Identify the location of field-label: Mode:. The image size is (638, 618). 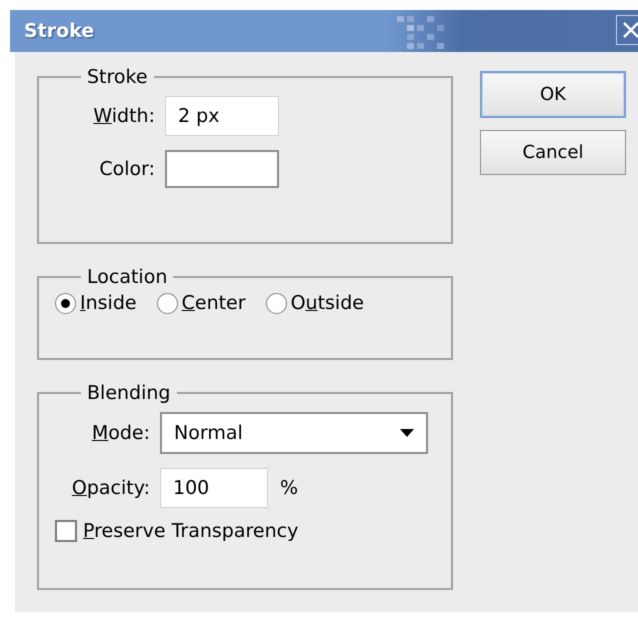
(120, 433).